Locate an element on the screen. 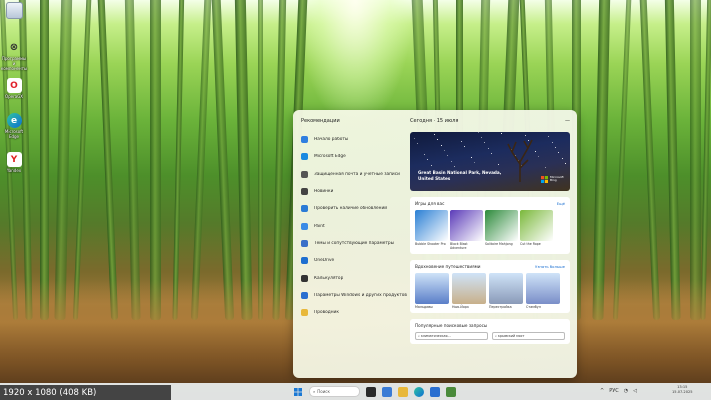 Image resolution: width=711 pixels, height=400 pixels. recommendation-item: Новинки is located at coordinates (356, 191).